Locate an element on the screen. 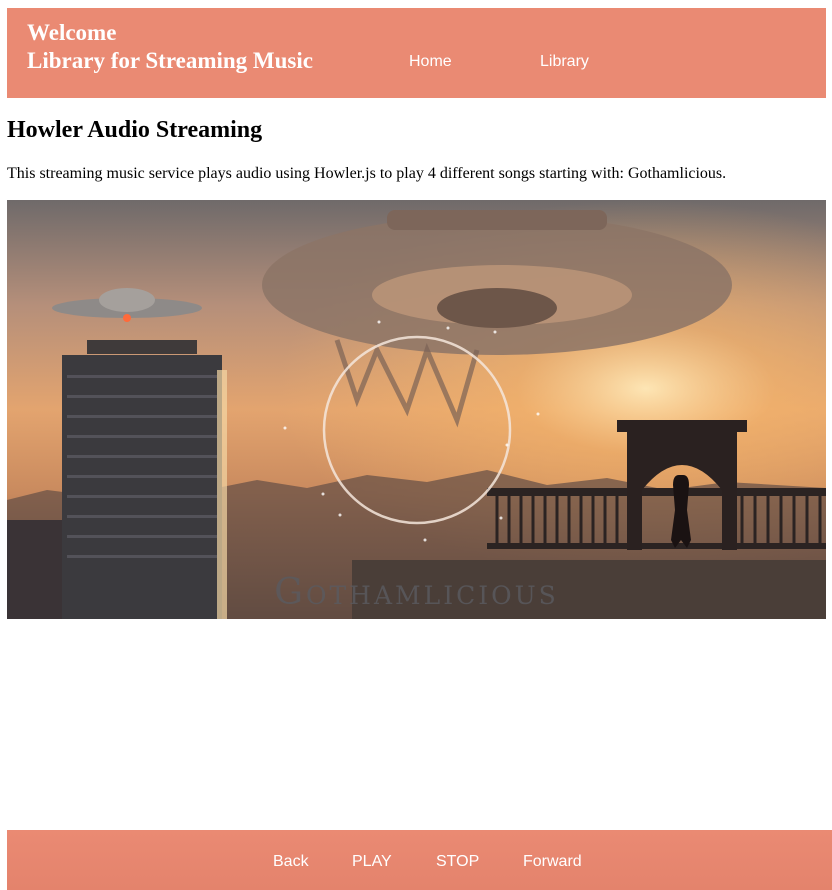 Image resolution: width=832 pixels, height=890 pixels. play-button: PLAY is located at coordinates (372, 862).